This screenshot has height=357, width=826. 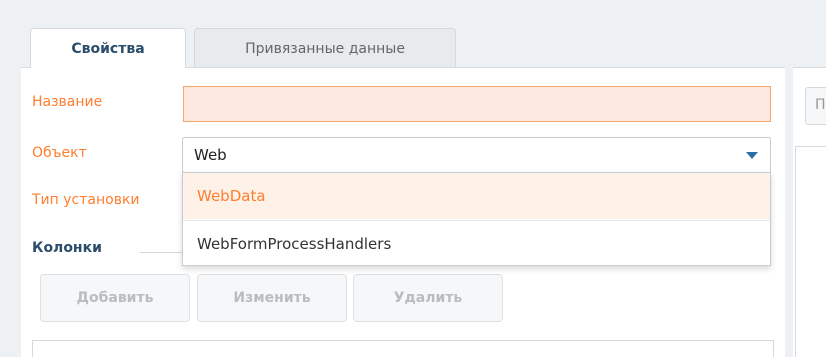 What do you see at coordinates (67, 248) in the screenshot?
I see `columns-section-title: Колонки` at bounding box center [67, 248].